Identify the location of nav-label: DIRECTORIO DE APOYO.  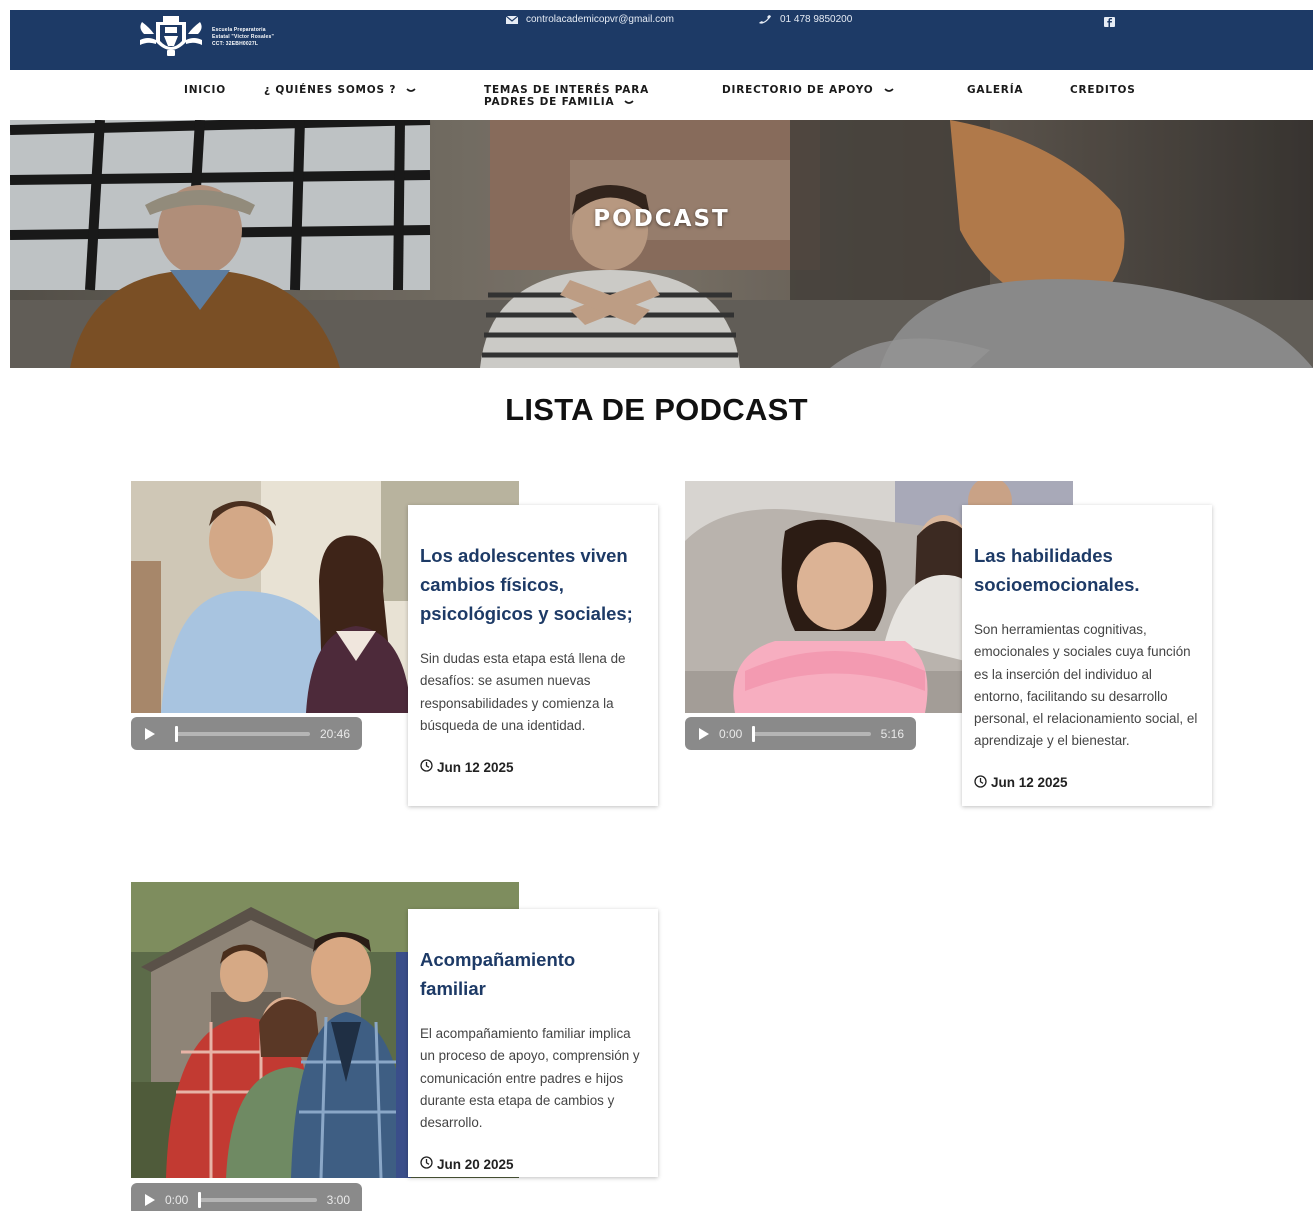
(798, 90).